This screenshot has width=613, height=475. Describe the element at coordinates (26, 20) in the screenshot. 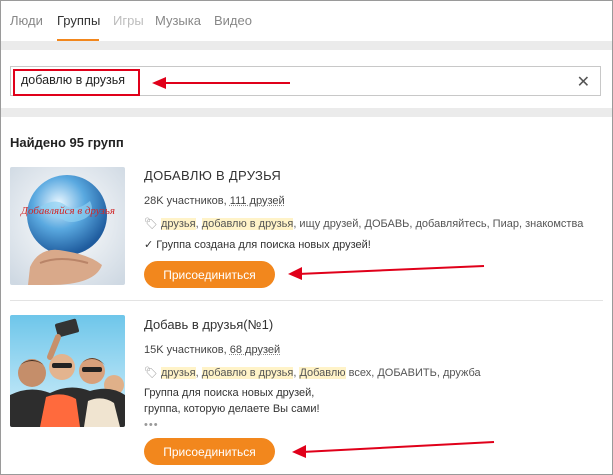

I see `tab-people: Люди` at that location.